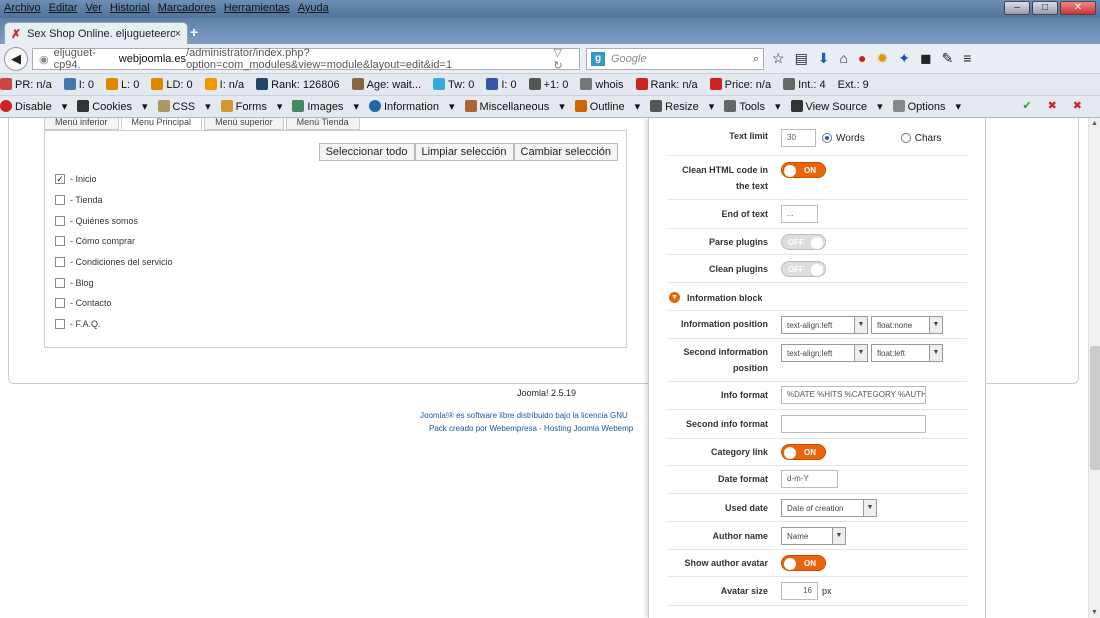 The image size is (1100, 618). I want to click on dev-options: Options ▾, so click(926, 106).